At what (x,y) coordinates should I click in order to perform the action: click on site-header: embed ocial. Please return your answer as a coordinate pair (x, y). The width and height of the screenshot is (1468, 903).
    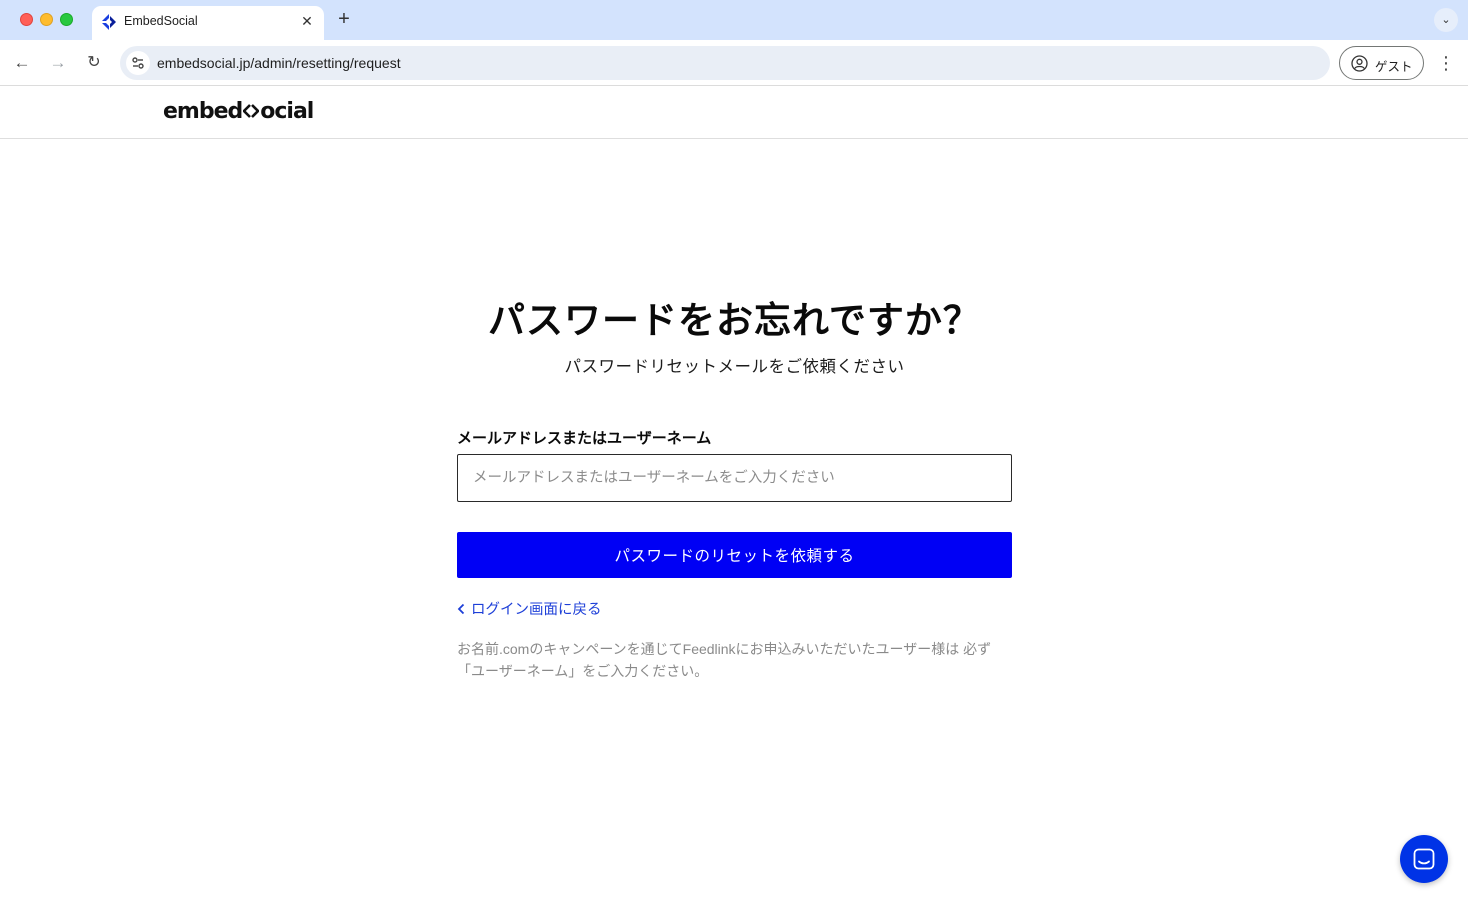
    Looking at the image, I should click on (734, 113).